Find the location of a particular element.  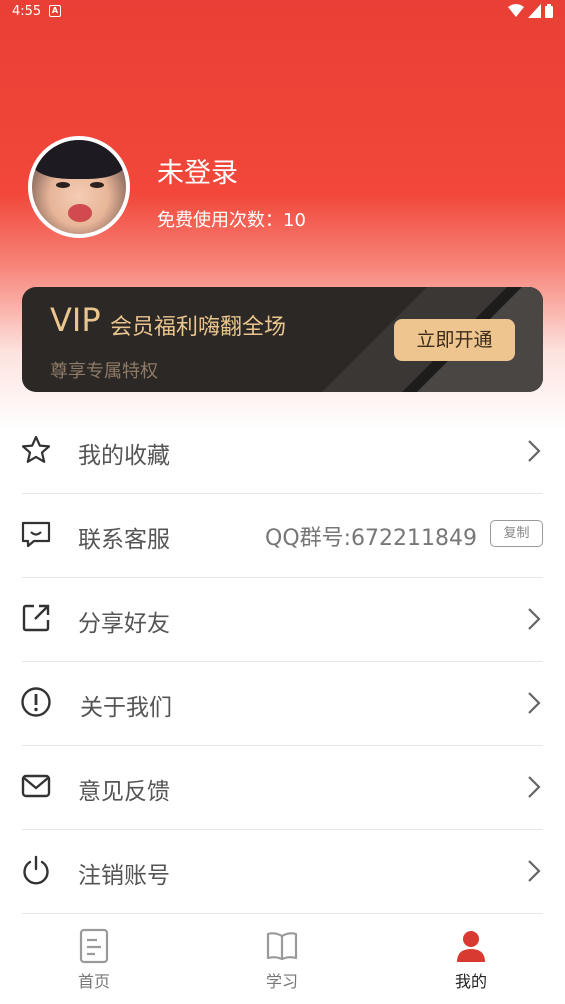

battery-icon is located at coordinates (549, 11).